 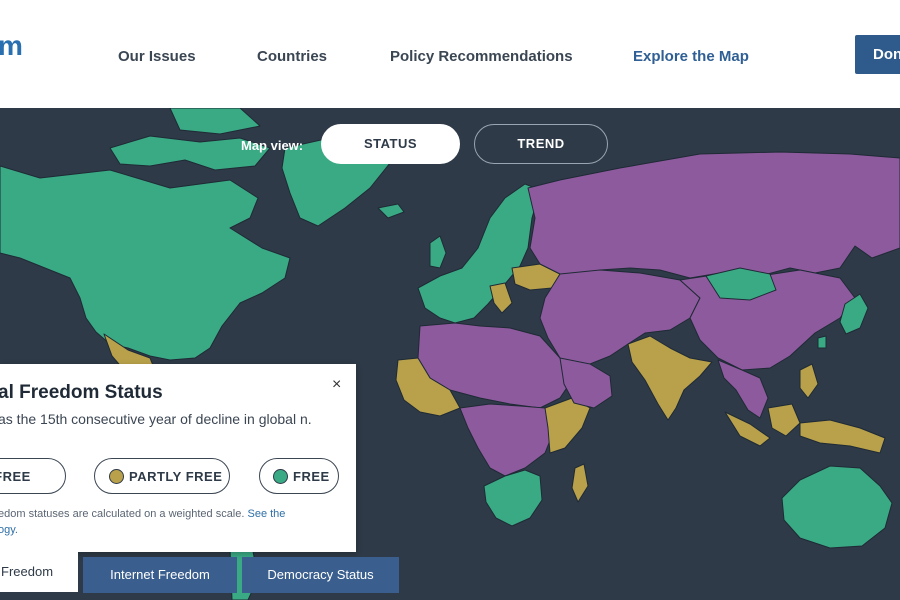 What do you see at coordinates (391, 211) in the screenshot?
I see `region-iceland` at bounding box center [391, 211].